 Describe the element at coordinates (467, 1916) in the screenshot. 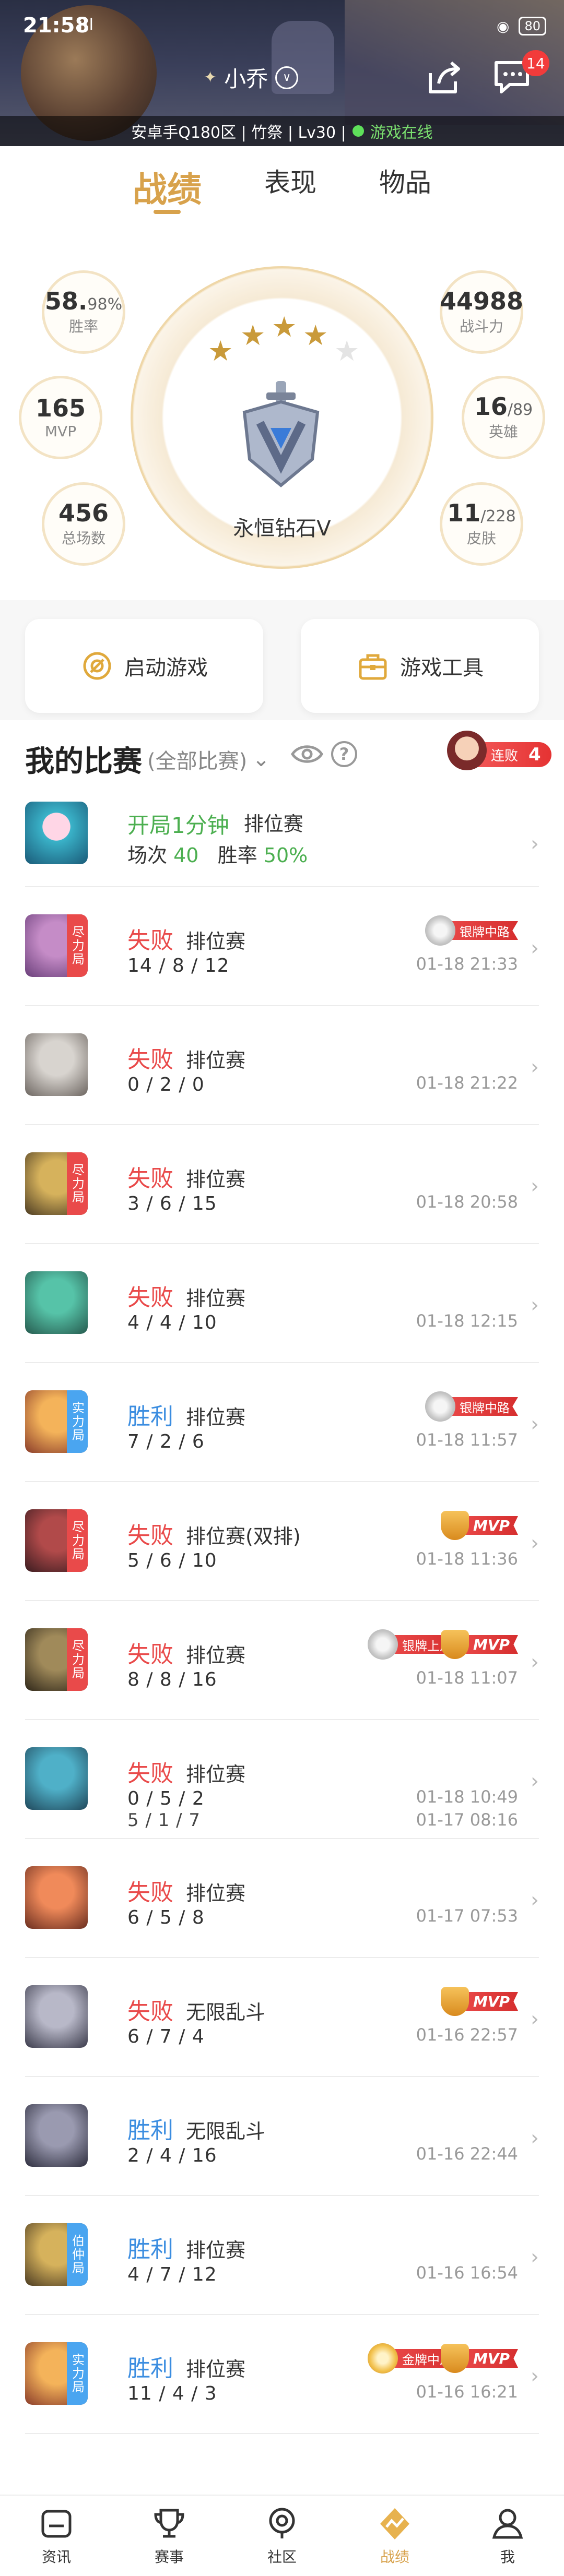

I see `match-time: 01-17 07:53` at that location.